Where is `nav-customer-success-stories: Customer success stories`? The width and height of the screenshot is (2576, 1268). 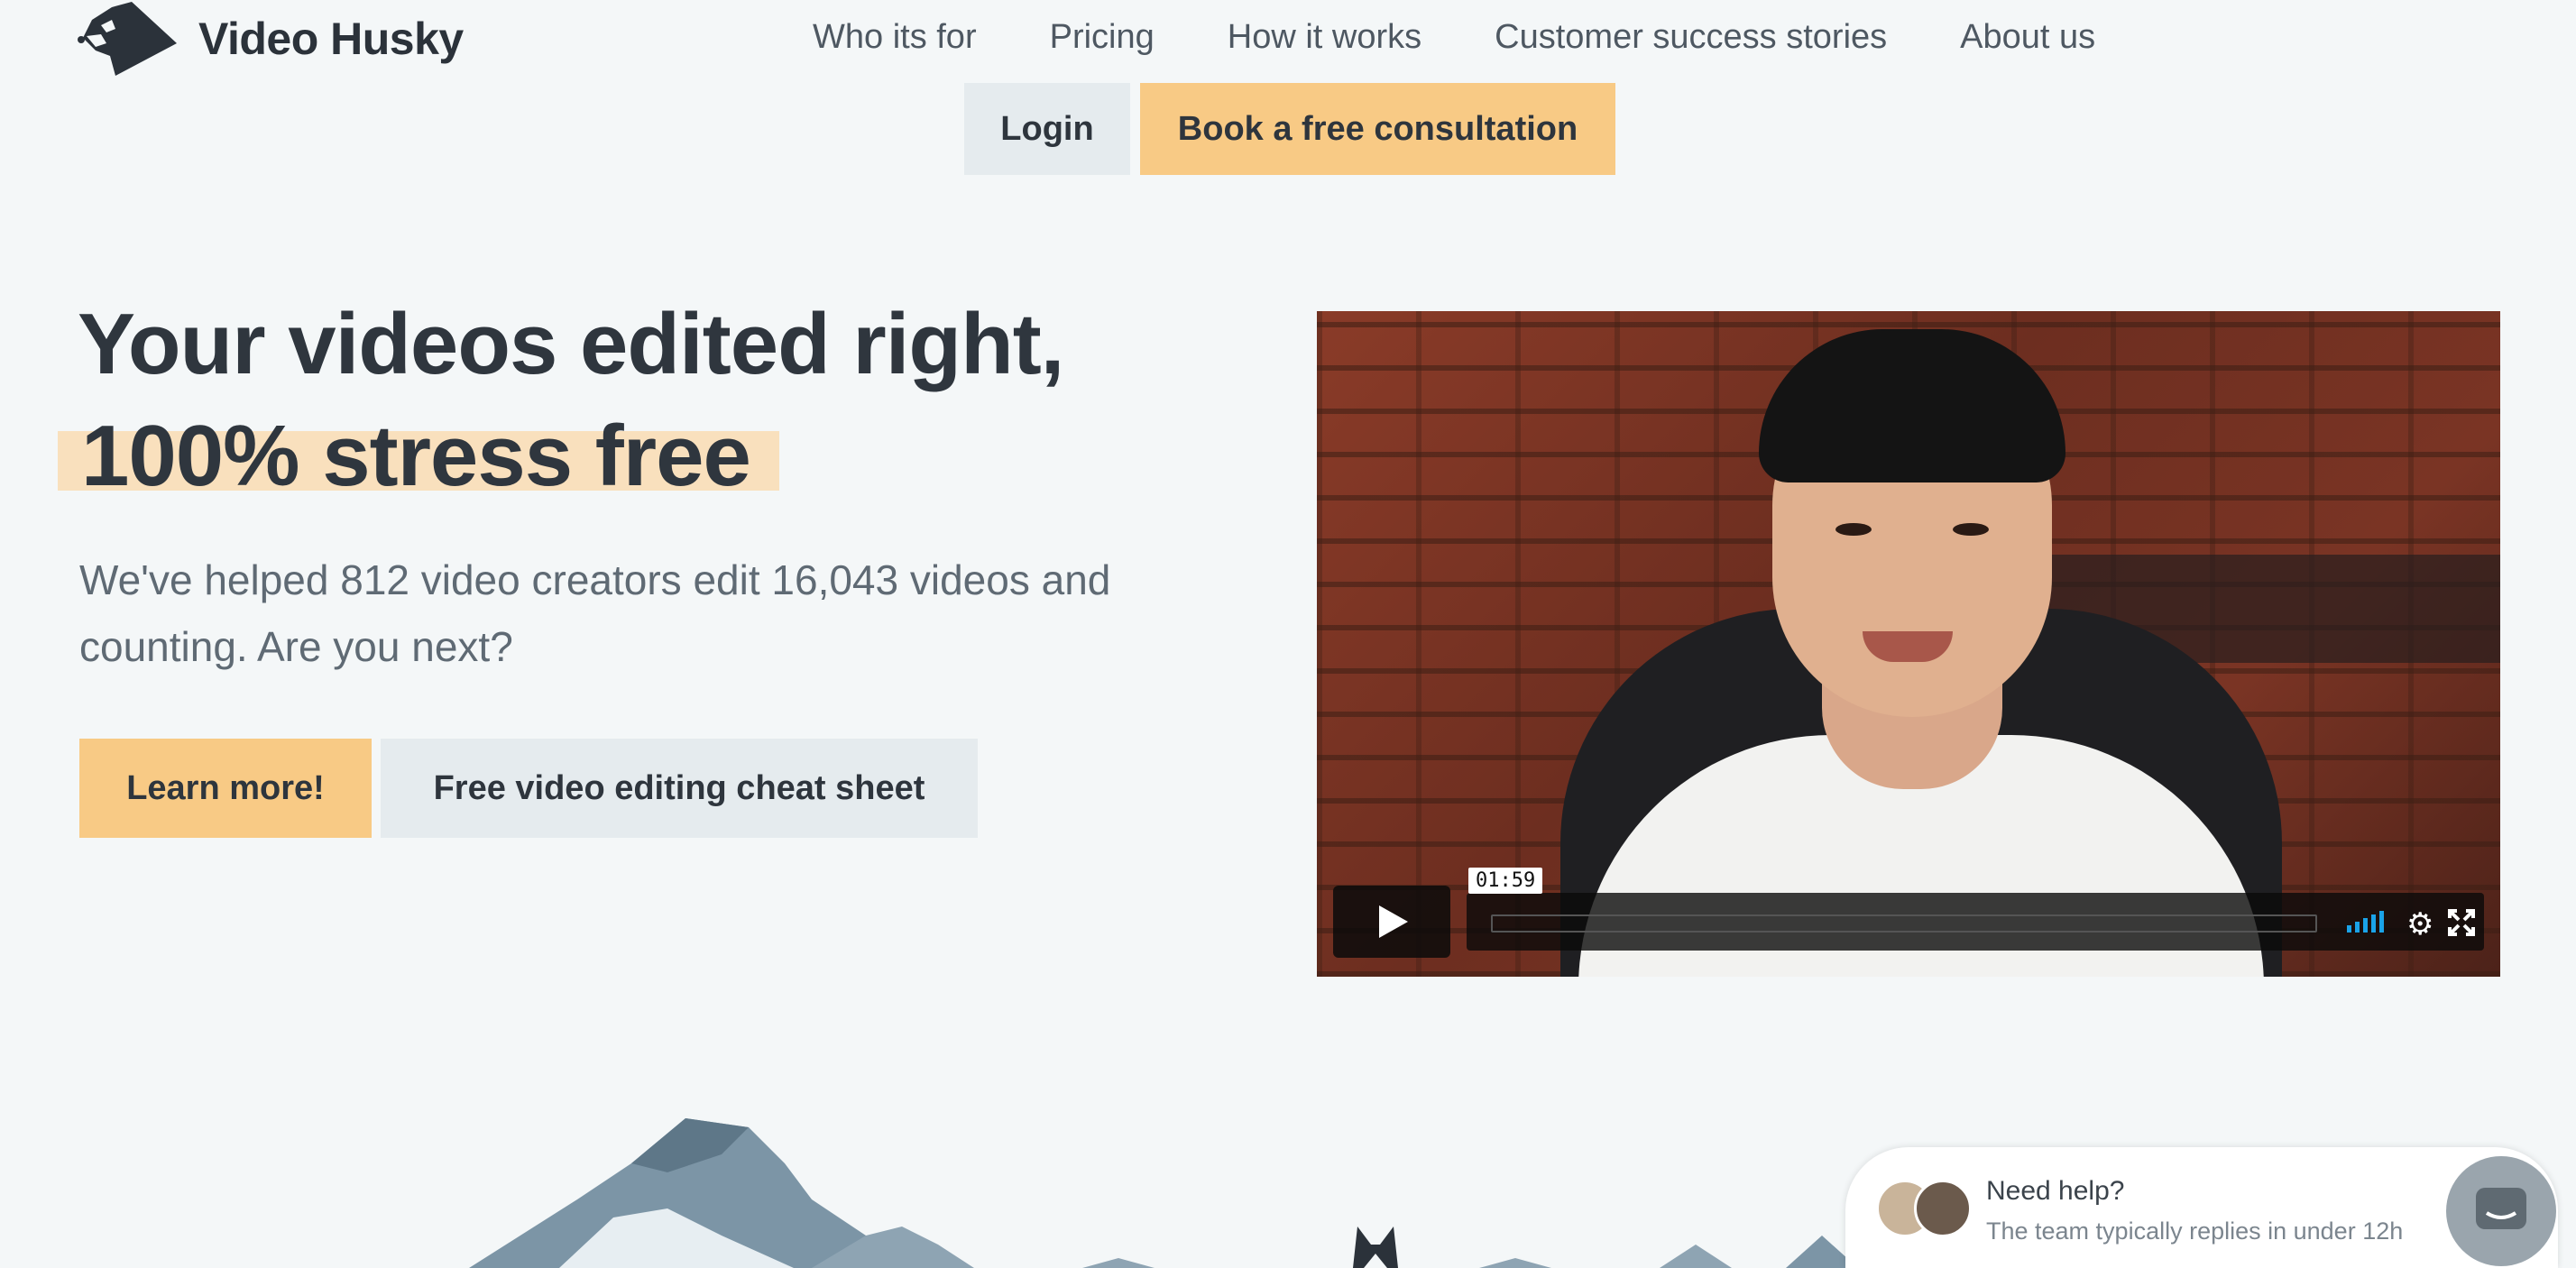
nav-customer-success-stories: Customer success stories is located at coordinates (1710, 37).